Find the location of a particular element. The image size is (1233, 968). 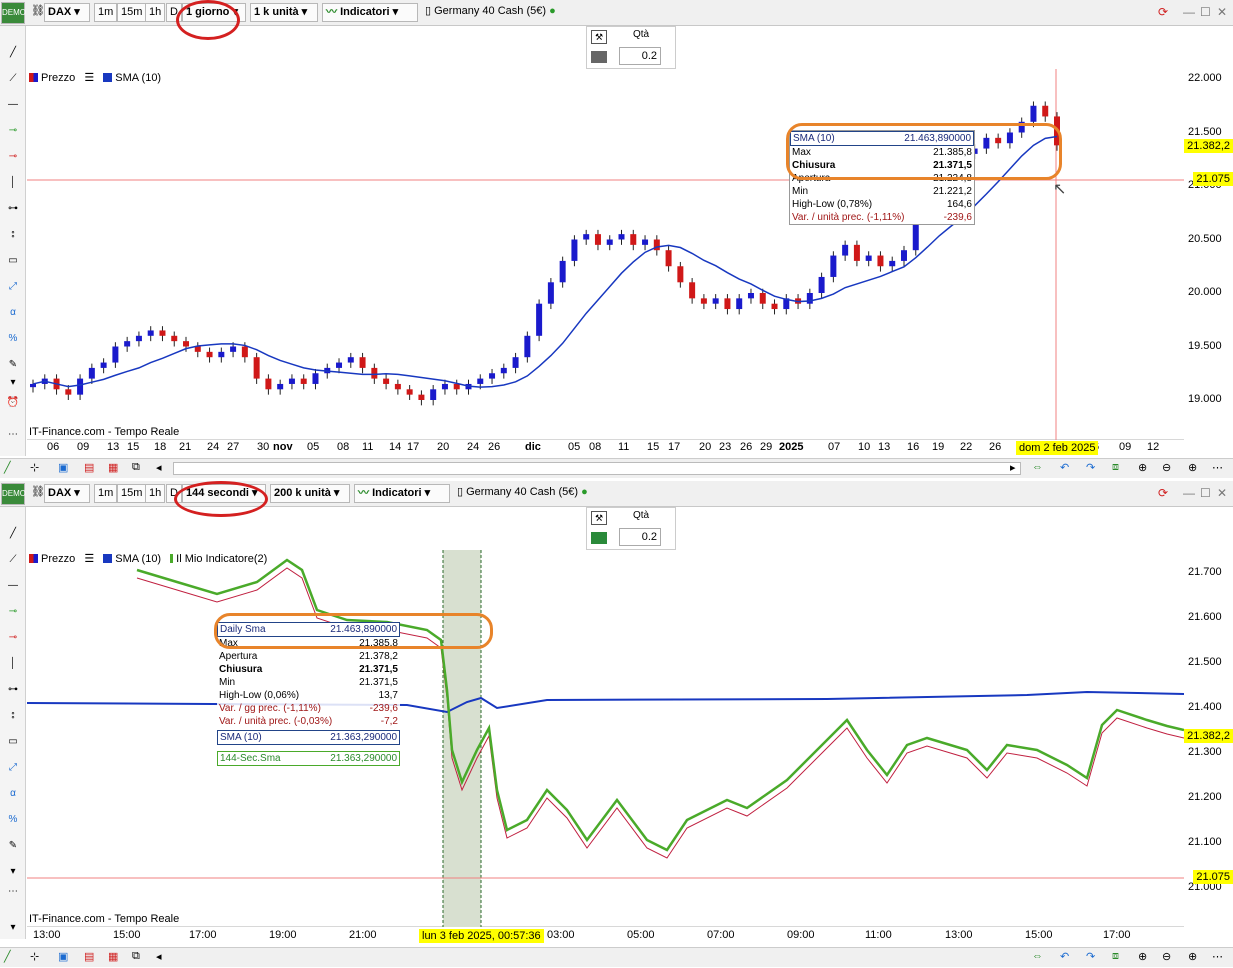

zoom-in-icon: ⊕ is located at coordinates (1192, 467).